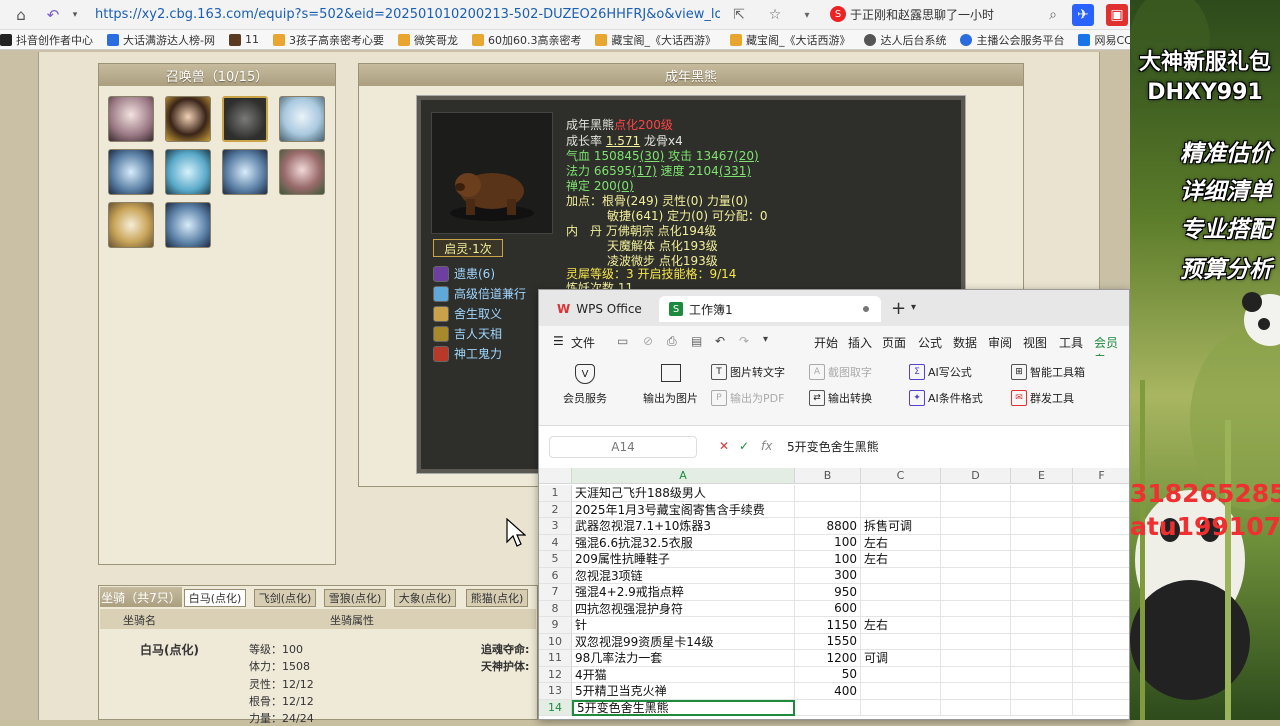 Image resolution: width=1280 pixels, height=726 pixels. What do you see at coordinates (285, 598) in the screenshot?
I see `mount-tab: 飞剑(点化)` at bounding box center [285, 598].